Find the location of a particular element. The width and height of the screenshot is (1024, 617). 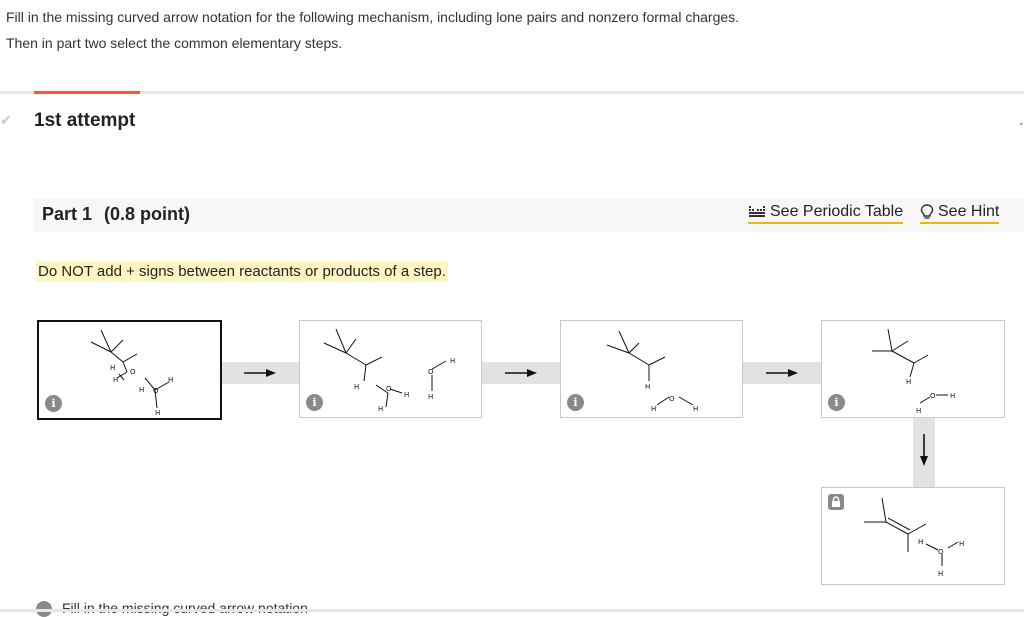

structure-5: H O H H is located at coordinates (914, 537).